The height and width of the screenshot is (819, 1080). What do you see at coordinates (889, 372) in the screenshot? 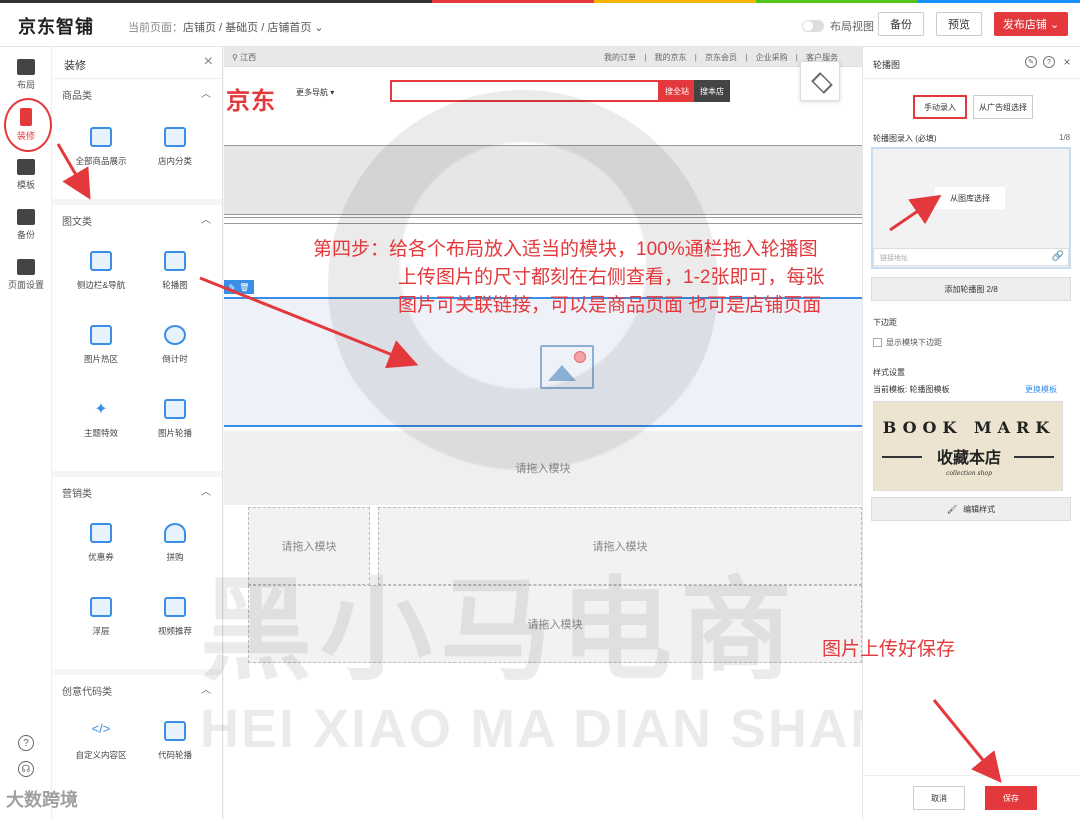
I see `style-title: 样式设置` at bounding box center [889, 372].